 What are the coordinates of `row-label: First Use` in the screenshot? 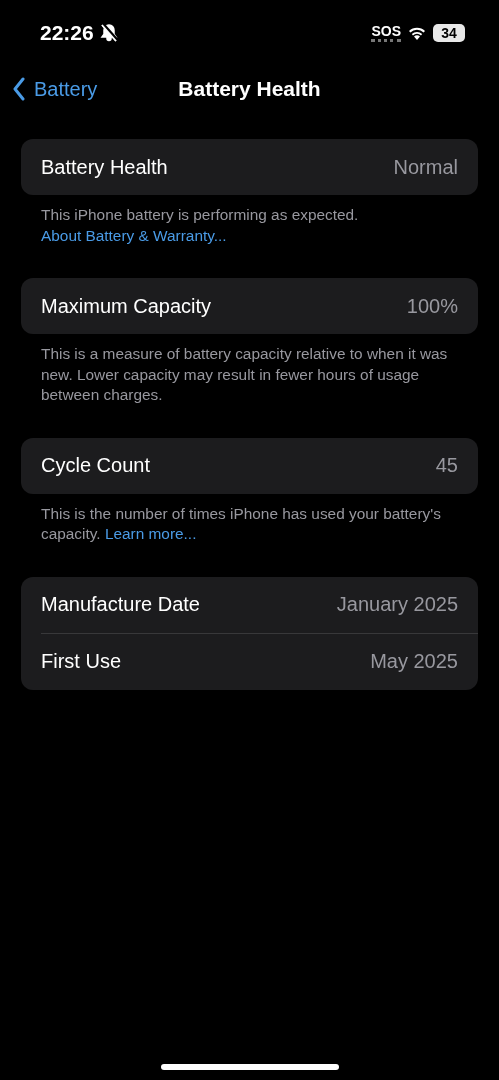 It's located at (81, 661).